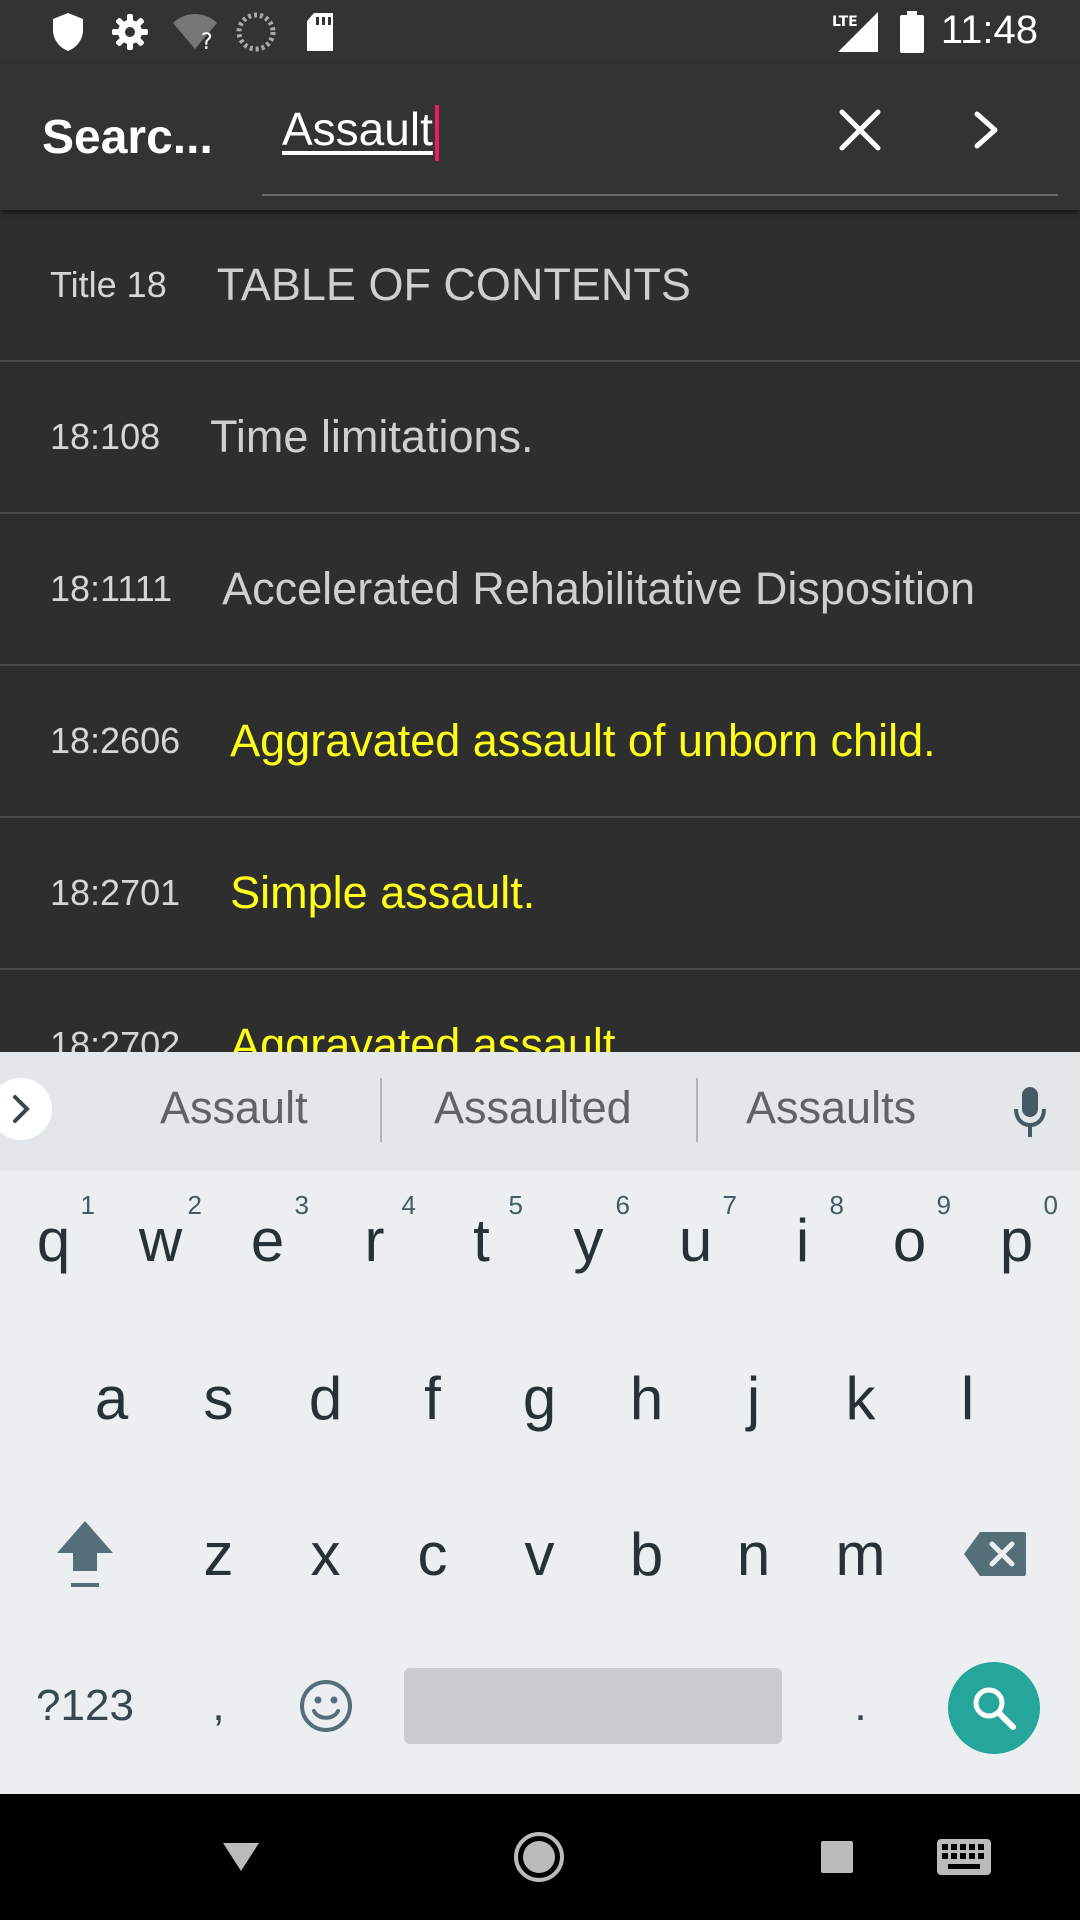 This screenshot has height=1920, width=1080. I want to click on key-m: m, so click(860, 1554).